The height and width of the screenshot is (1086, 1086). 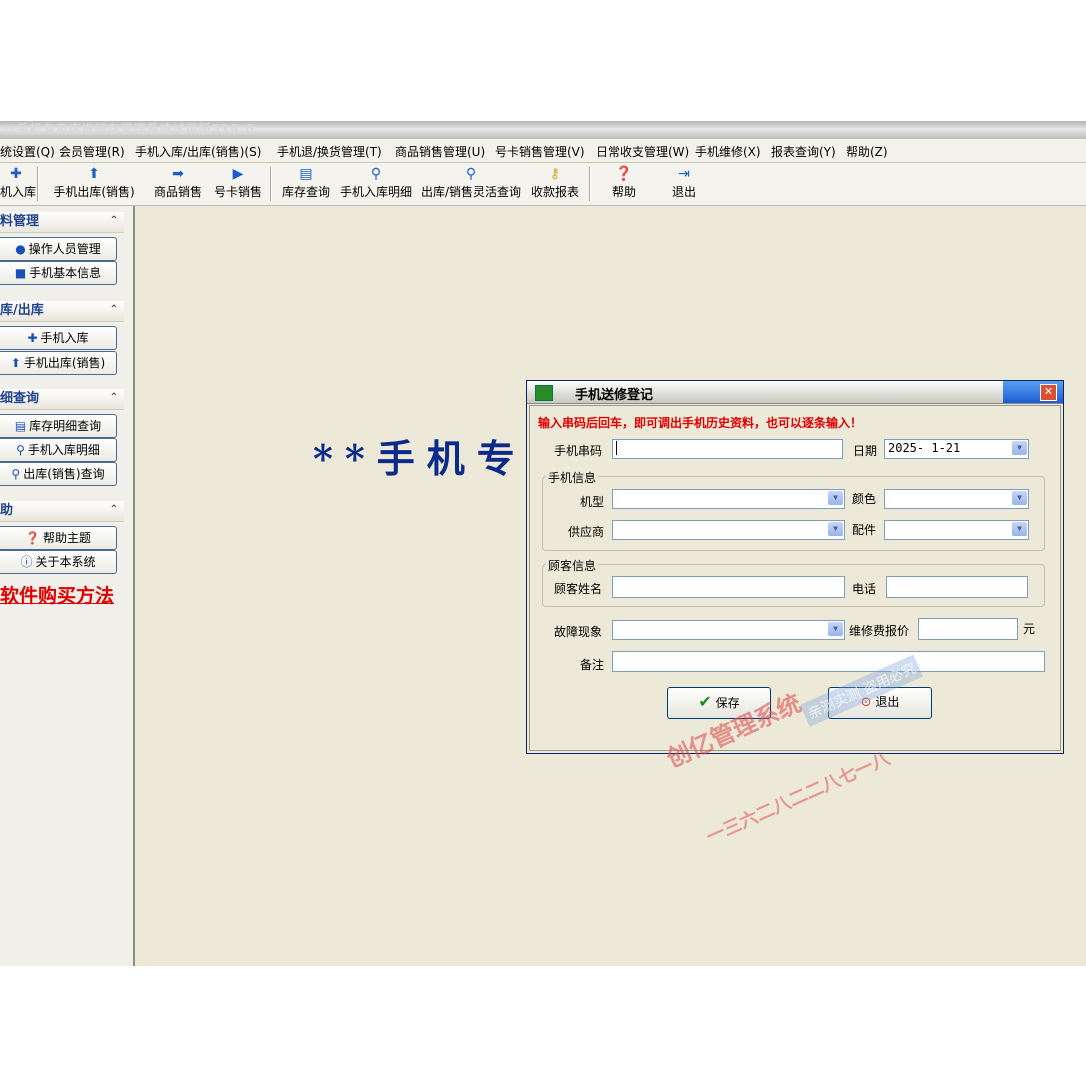 I want to click on window-title: **手机专卖店进销存管理系统试用版510.0, so click(x=128, y=129).